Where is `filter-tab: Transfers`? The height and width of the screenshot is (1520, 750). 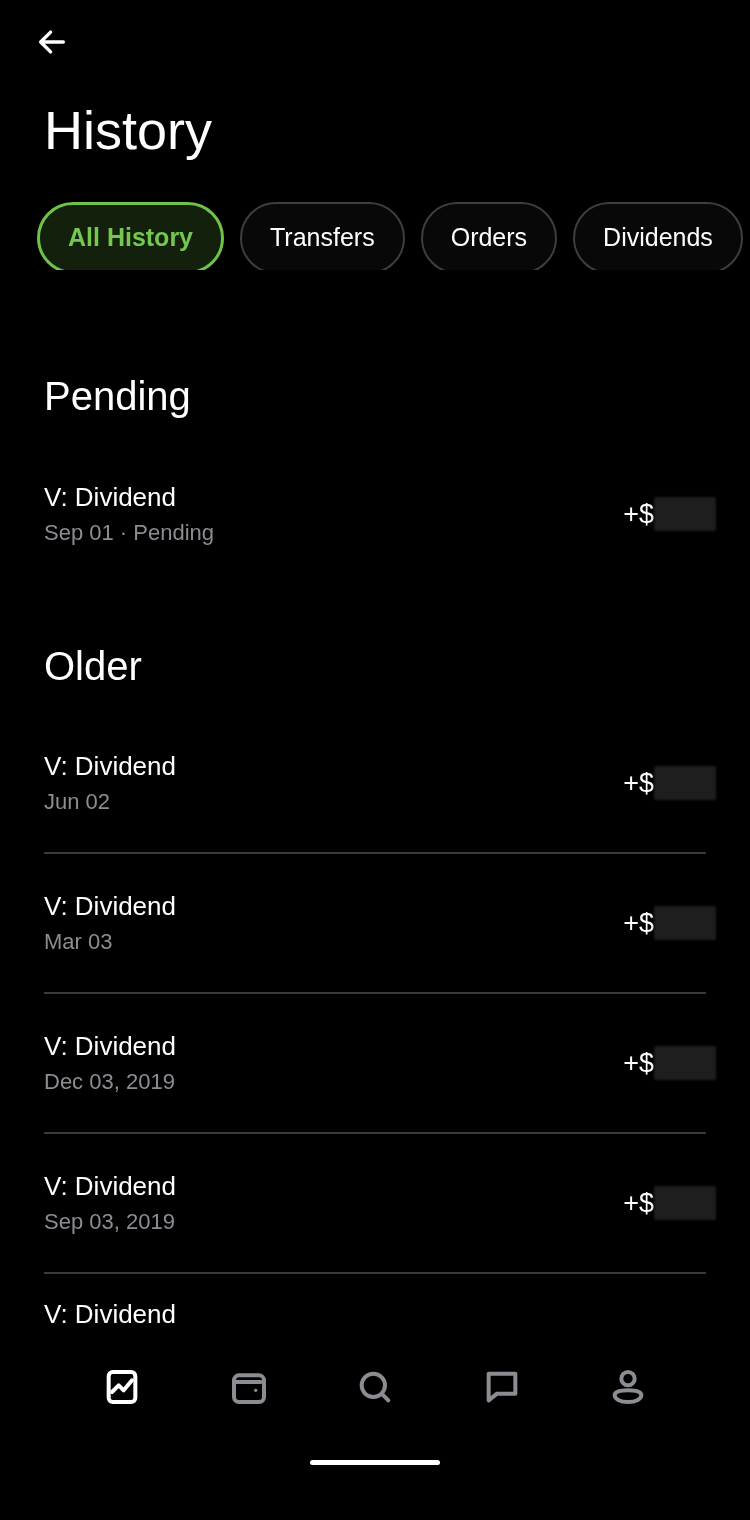
filter-tab: Transfers is located at coordinates (322, 236).